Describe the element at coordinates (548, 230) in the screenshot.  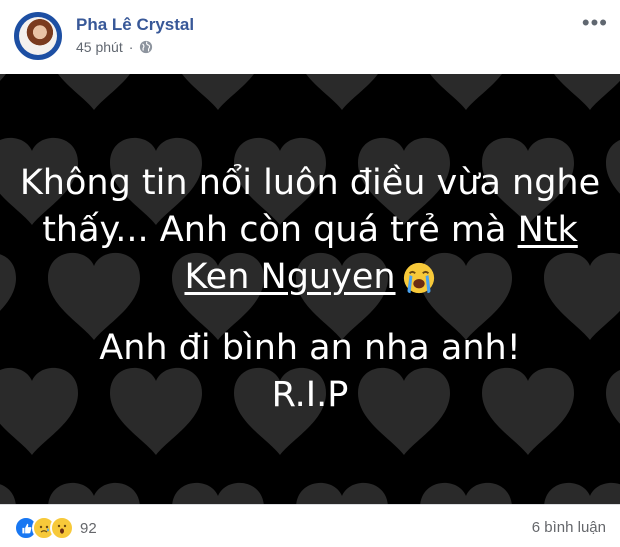
I see `designer-link-ntk: Ntk` at that location.